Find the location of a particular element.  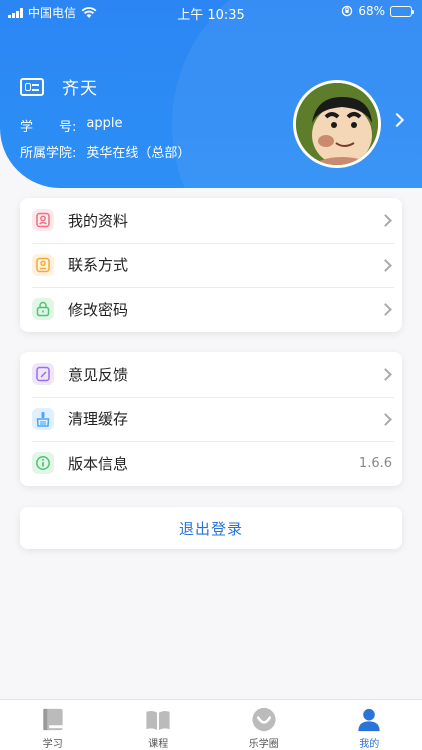

menu-item-label: 清理缓存 is located at coordinates (98, 419).